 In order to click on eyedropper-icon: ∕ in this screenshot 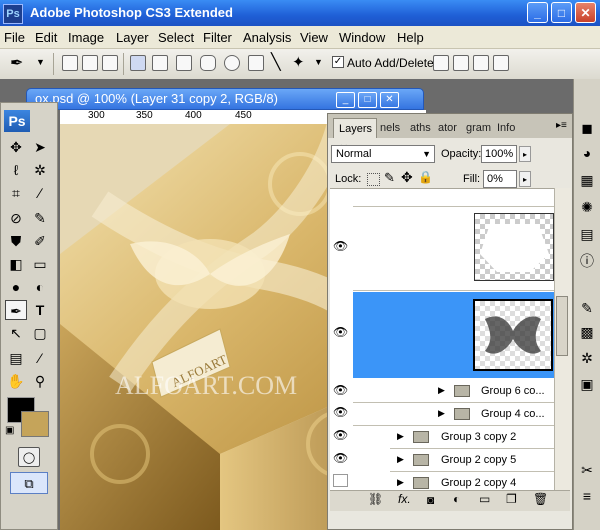, I will do `click(40, 193)`.